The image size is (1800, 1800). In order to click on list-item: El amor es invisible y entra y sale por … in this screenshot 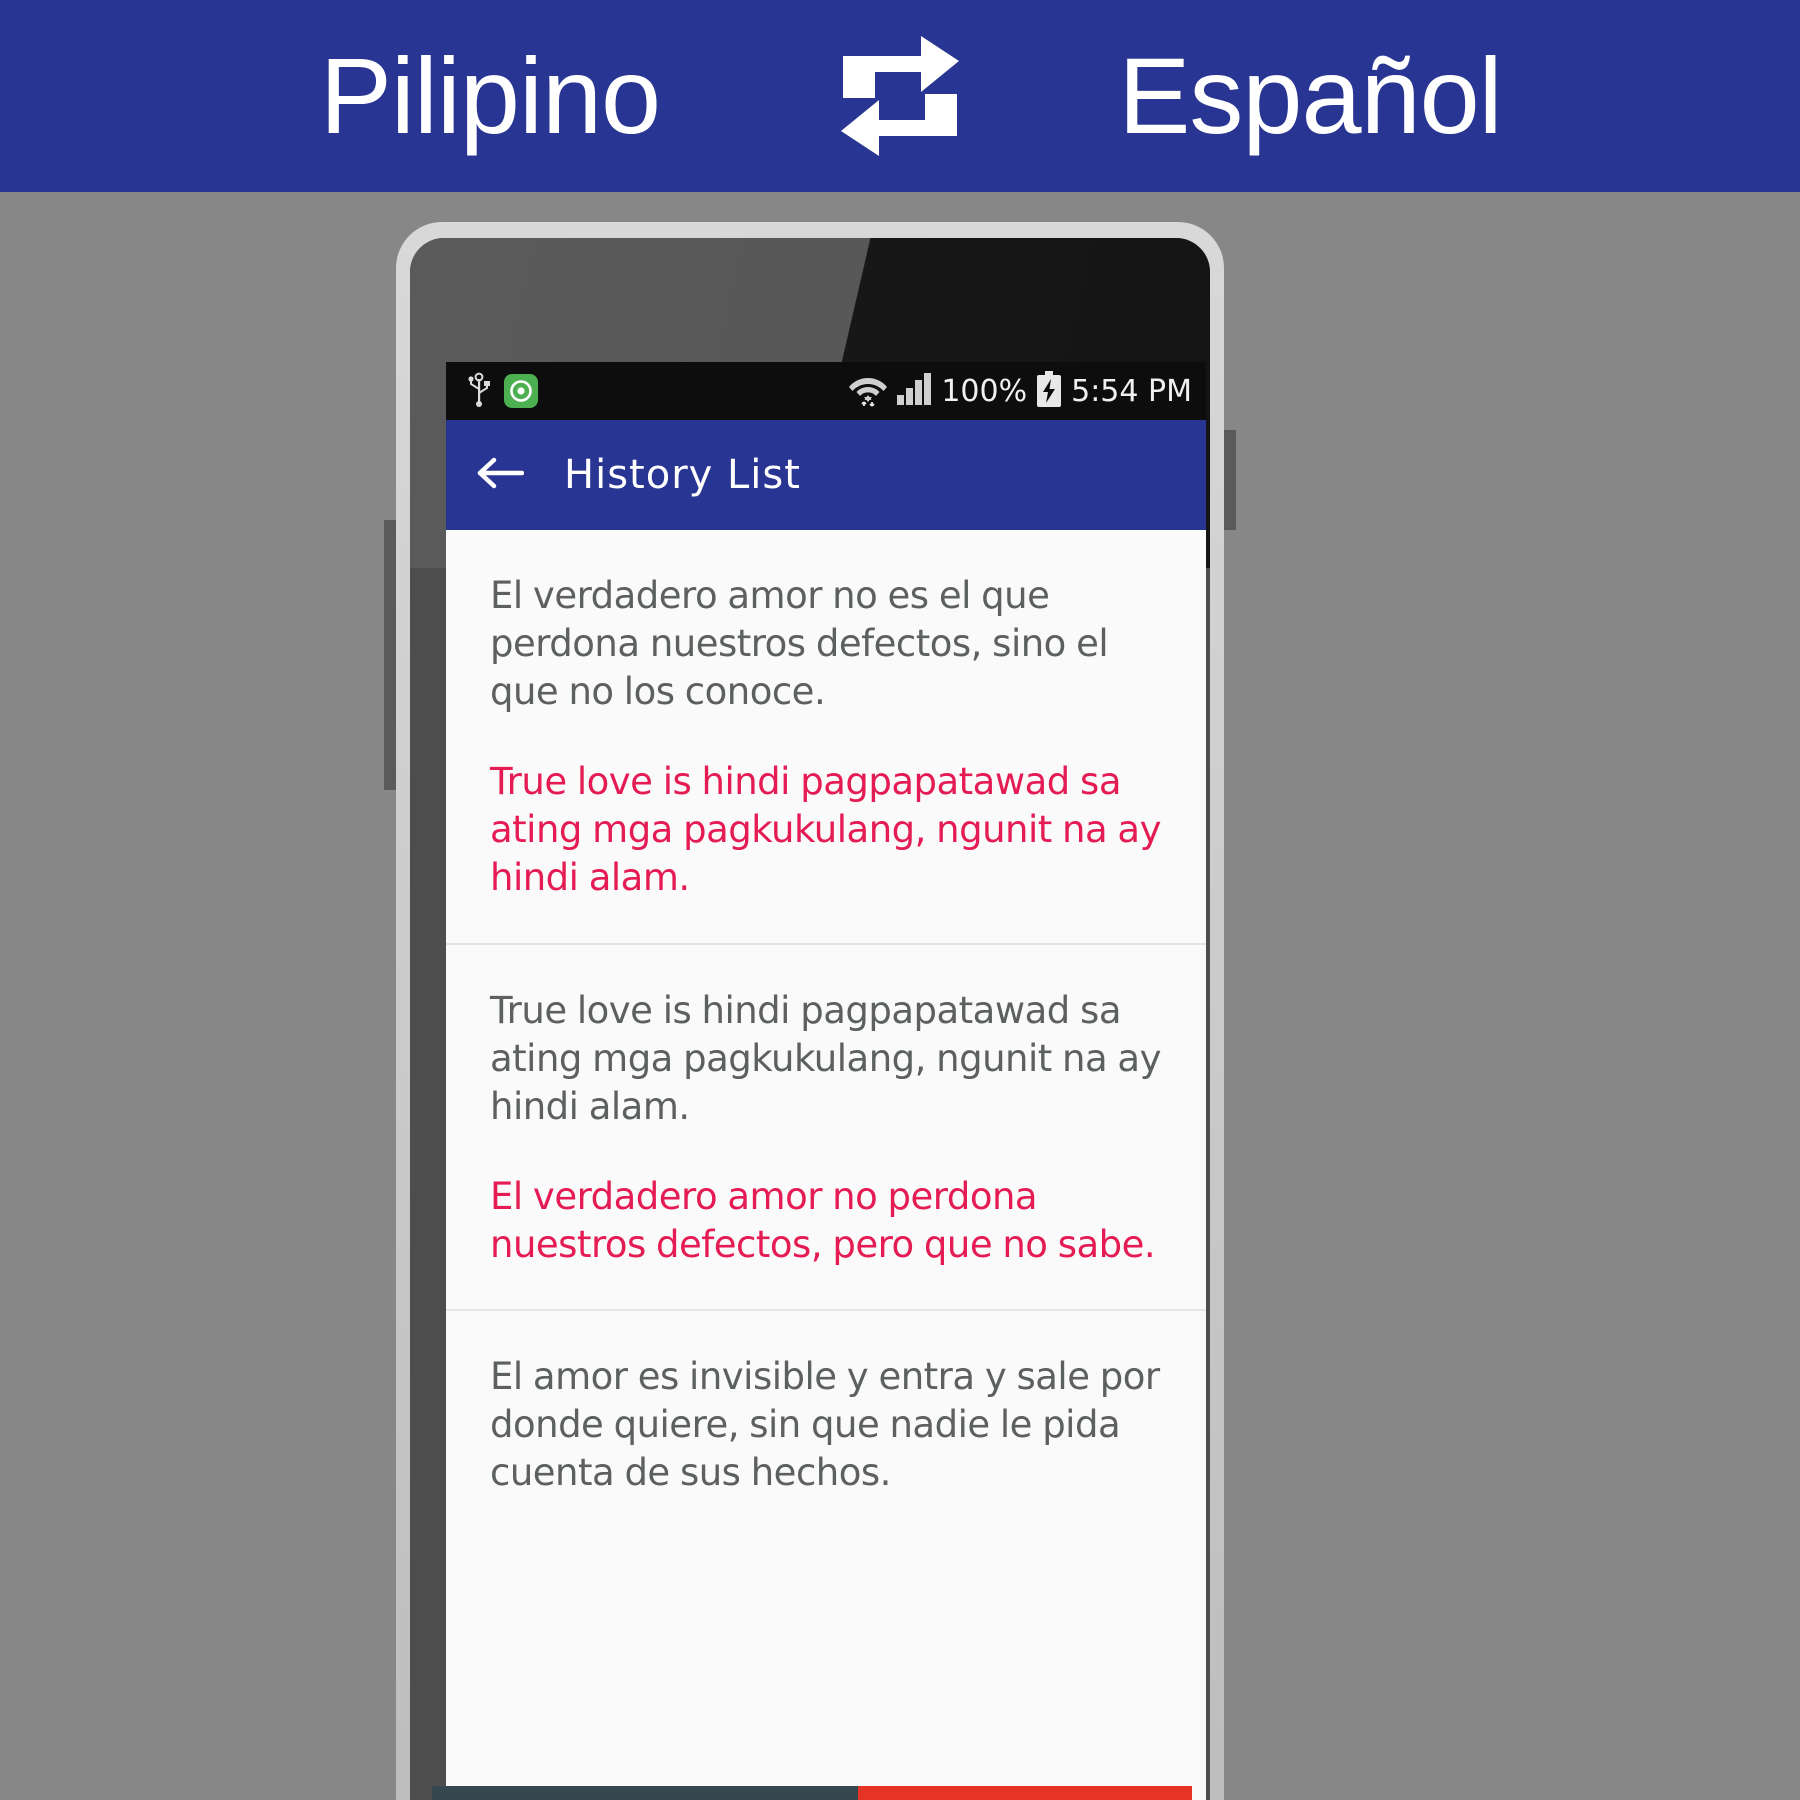, I will do `click(826, 1424)`.